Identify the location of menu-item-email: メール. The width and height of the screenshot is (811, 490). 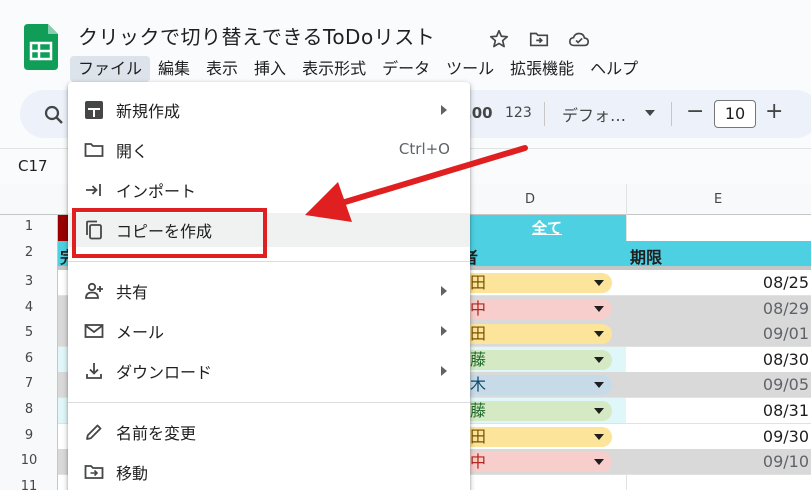
(269, 331).